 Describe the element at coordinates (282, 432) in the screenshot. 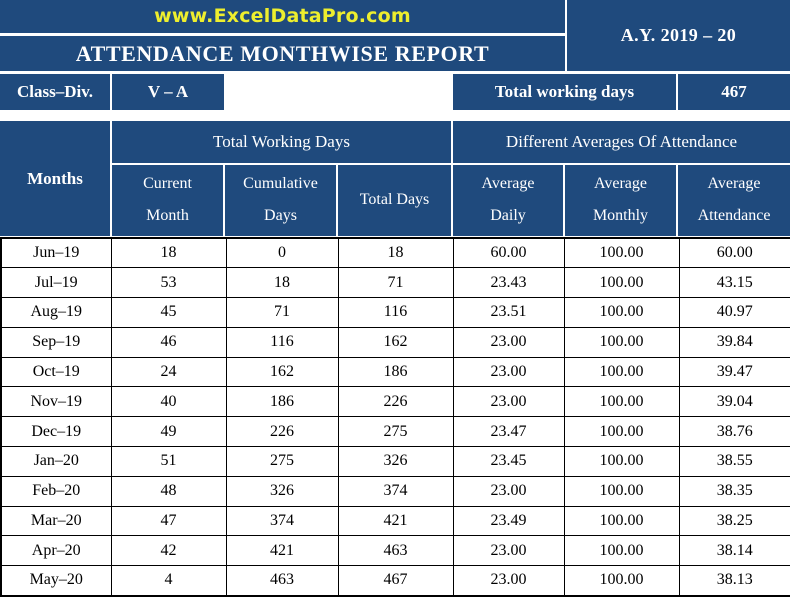

I see `cell-cumulative-days: 226` at that location.